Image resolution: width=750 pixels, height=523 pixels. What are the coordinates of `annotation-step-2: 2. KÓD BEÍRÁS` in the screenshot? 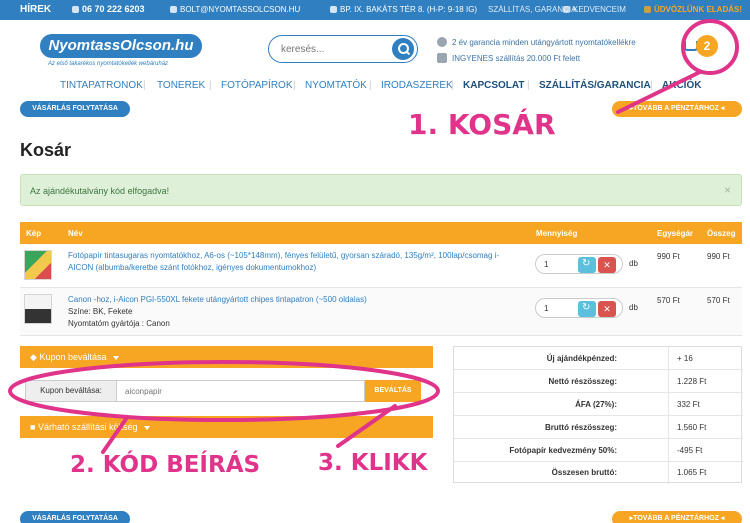 It's located at (165, 465).